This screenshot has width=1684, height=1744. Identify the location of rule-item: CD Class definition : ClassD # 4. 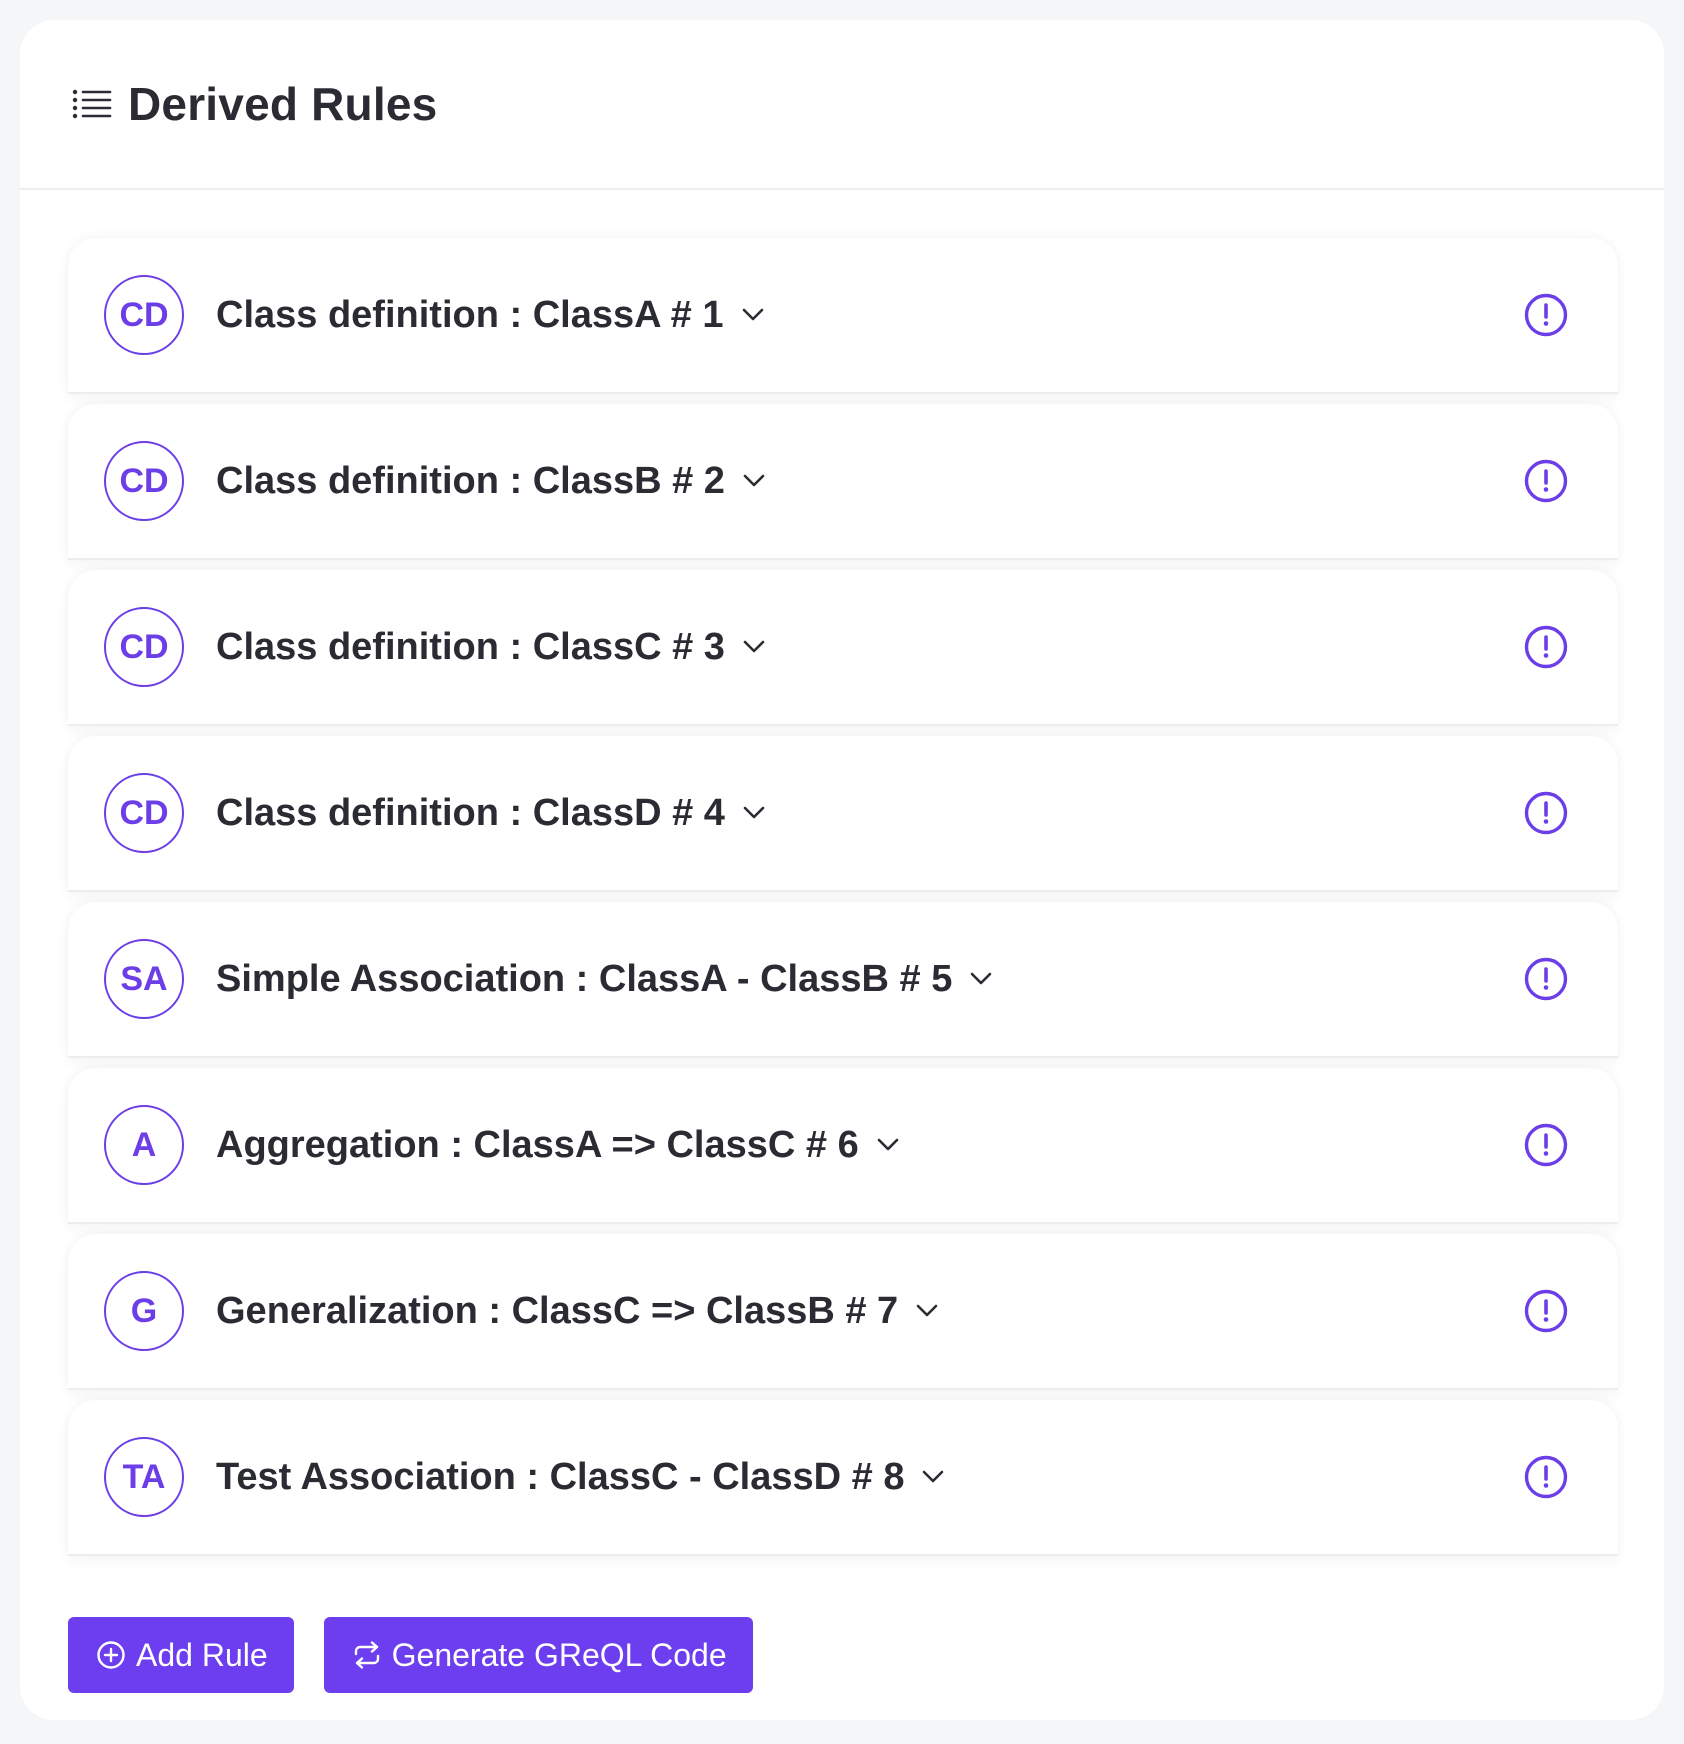
(843, 814).